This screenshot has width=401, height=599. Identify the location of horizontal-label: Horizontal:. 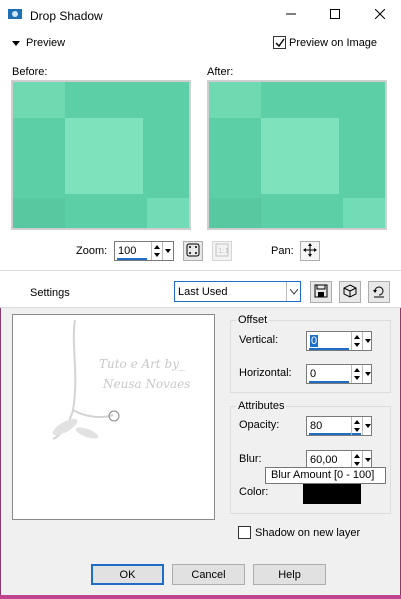
(265, 373).